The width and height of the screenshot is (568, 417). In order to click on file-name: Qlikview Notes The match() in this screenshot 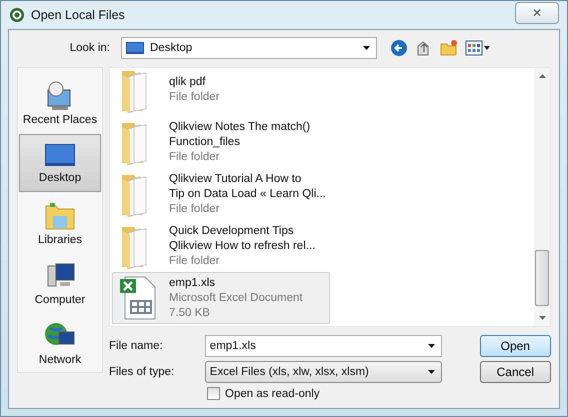, I will do `click(239, 127)`.